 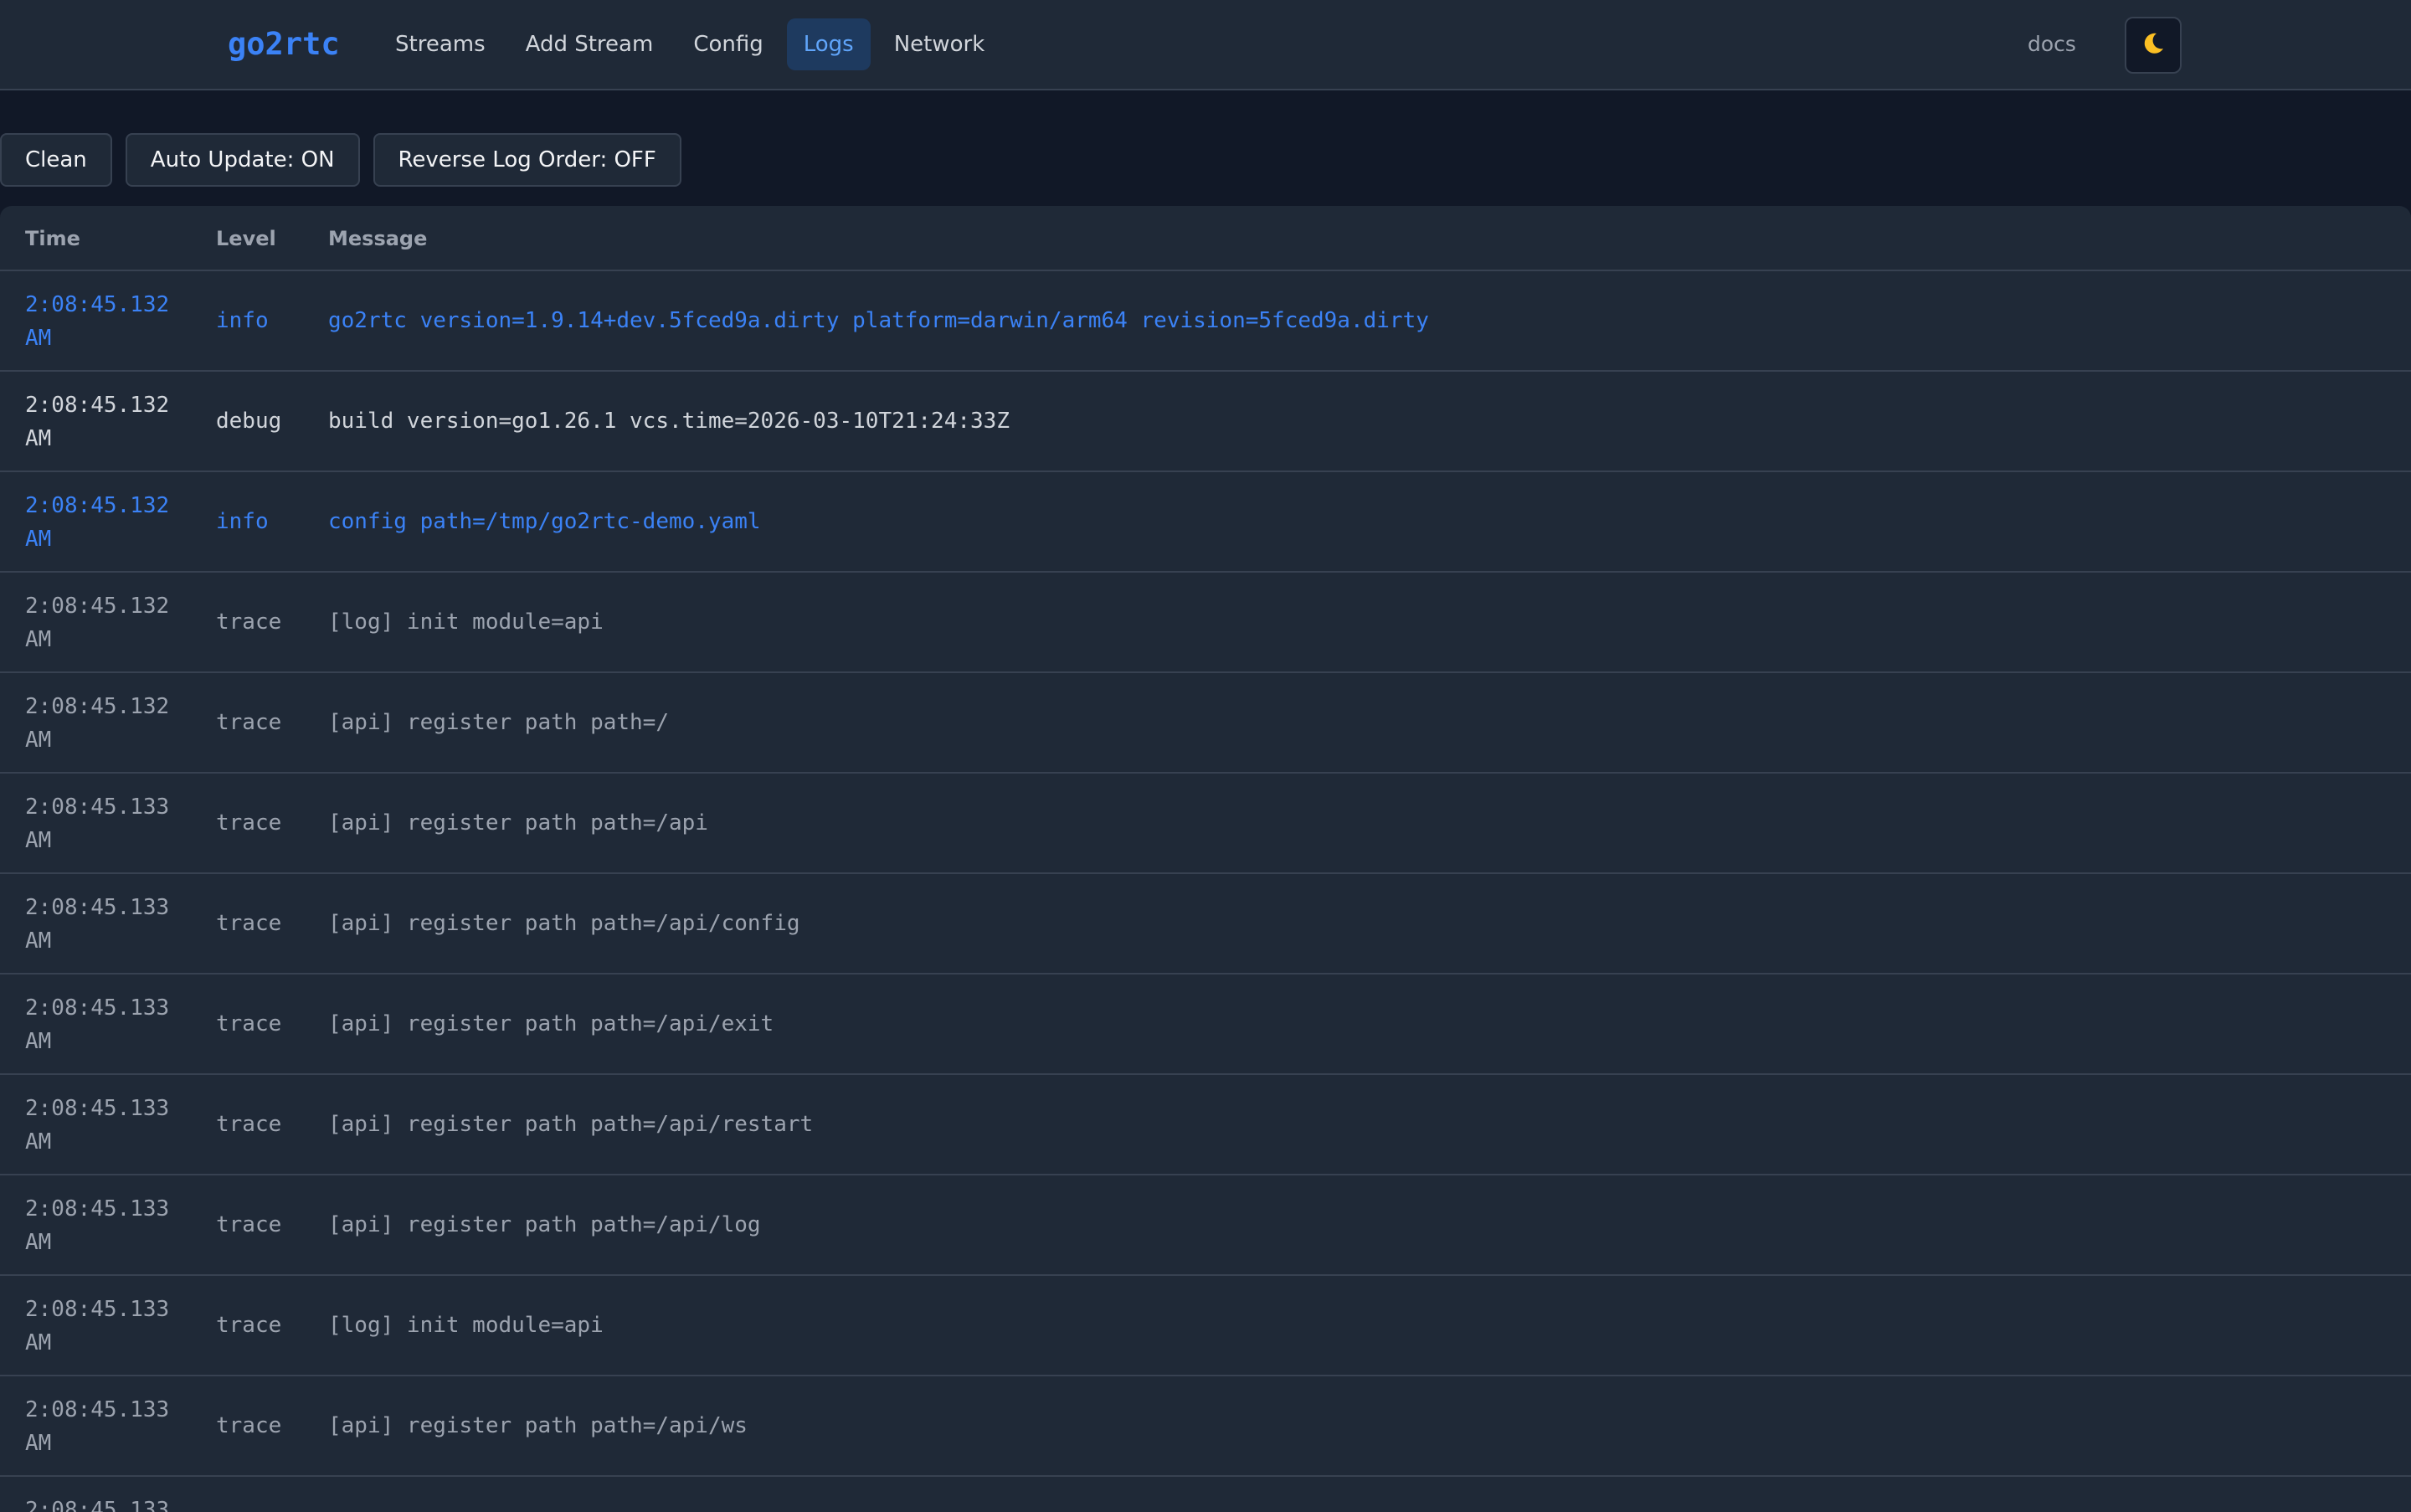 I want to click on log-message: [api] register path path=/api, so click(x=518, y=823).